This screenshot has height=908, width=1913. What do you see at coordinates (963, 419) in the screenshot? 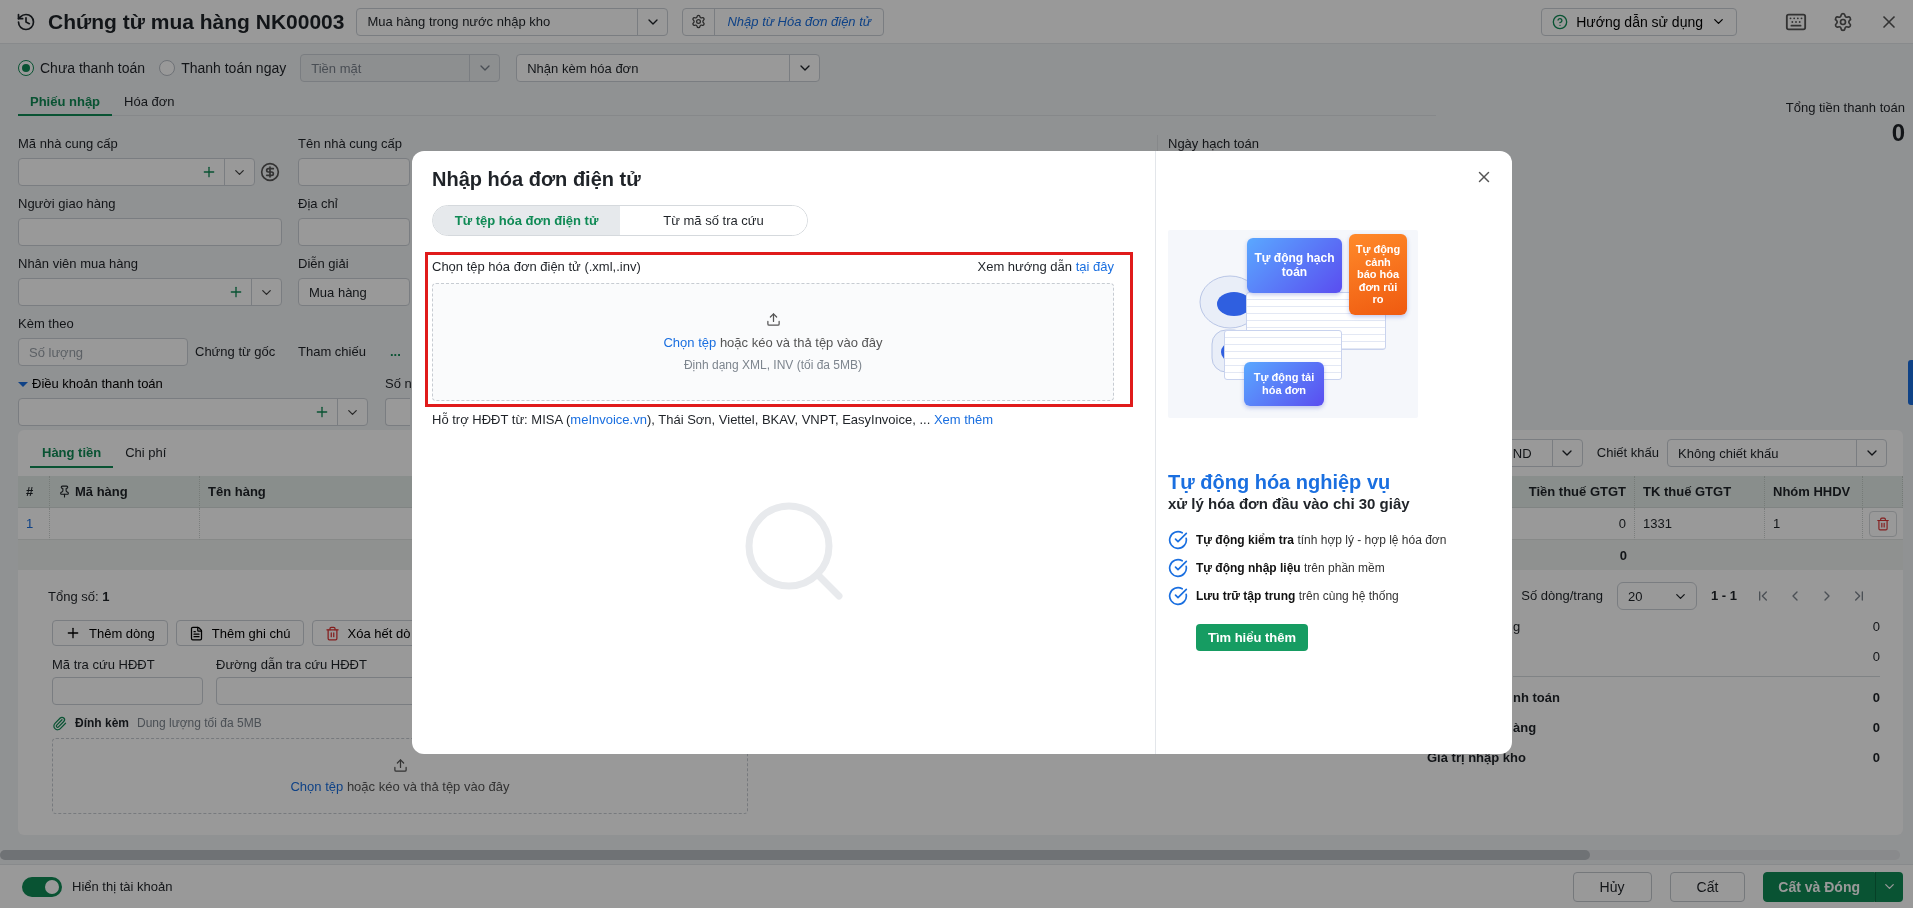
I see `more-link: Xem thêm` at bounding box center [963, 419].